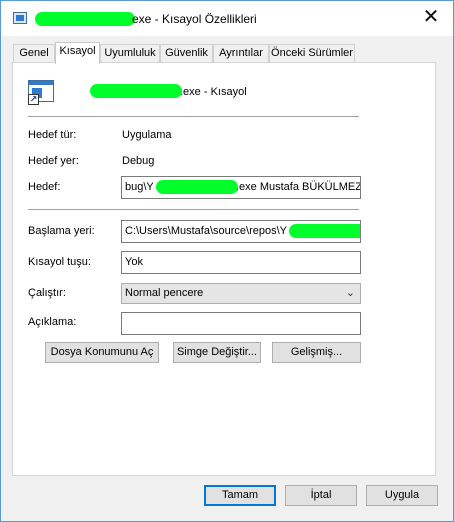  I want to click on shortcut-name: .exe - Kısayol, so click(213, 92).